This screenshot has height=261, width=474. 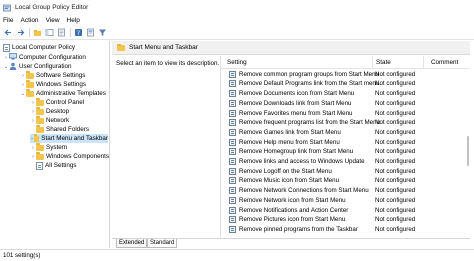 I want to click on setting-name: Remove Homegroup link from Start Menu, so click(x=296, y=152).